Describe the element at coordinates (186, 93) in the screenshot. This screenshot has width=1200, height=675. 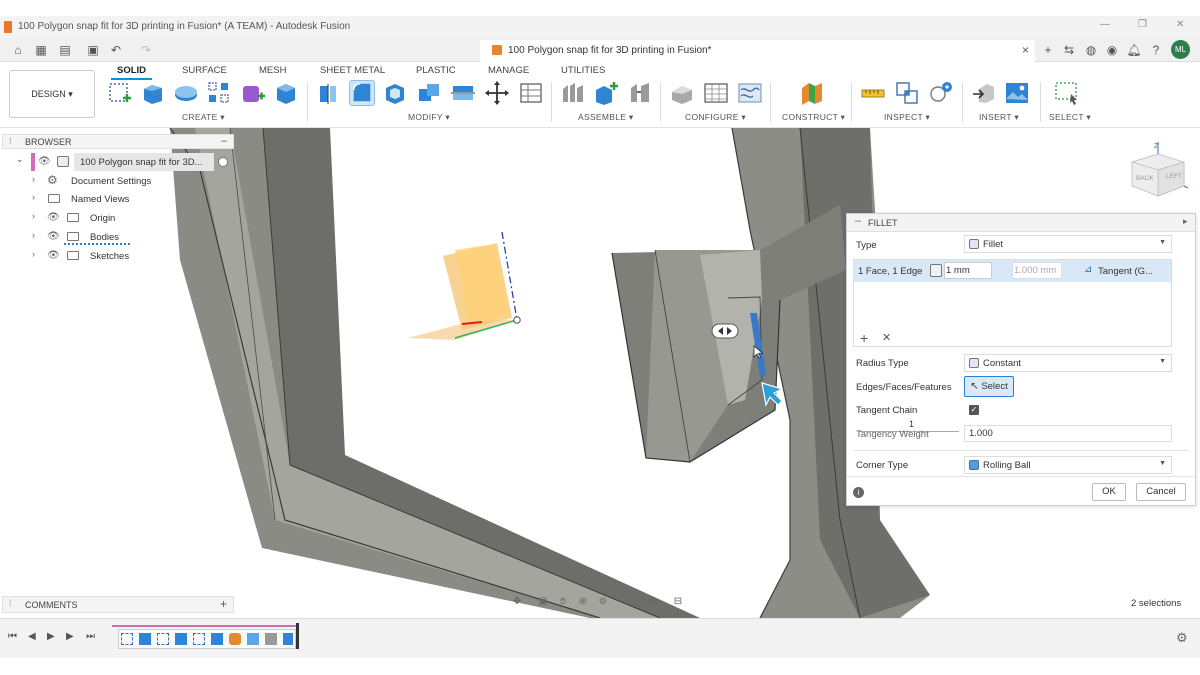
I see `revolve-icon` at that location.